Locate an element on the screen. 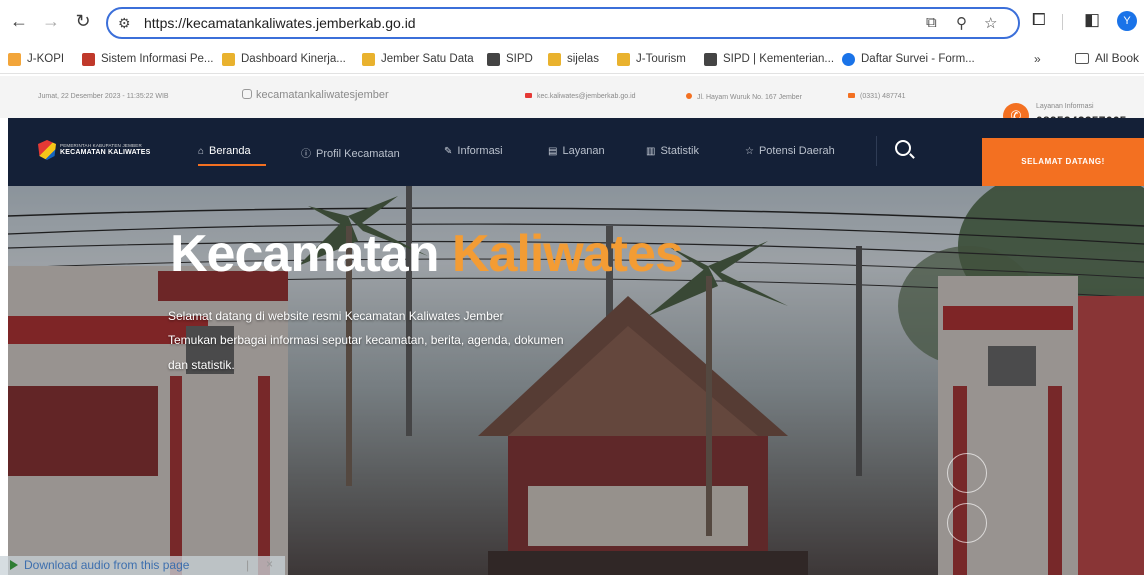 The width and height of the screenshot is (1144, 575). folder-icon is located at coordinates (1082, 58).